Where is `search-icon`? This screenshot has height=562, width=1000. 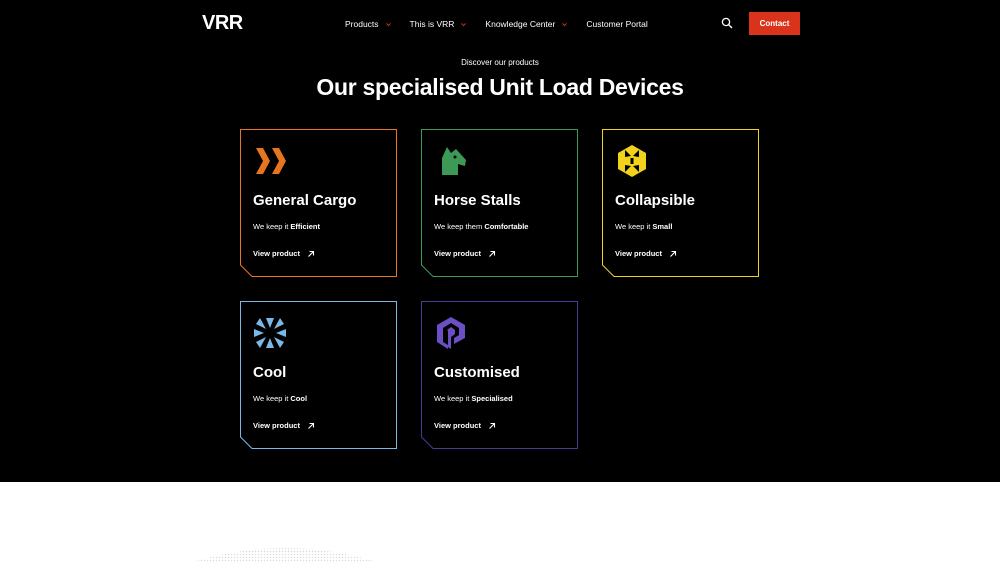 search-icon is located at coordinates (727, 23).